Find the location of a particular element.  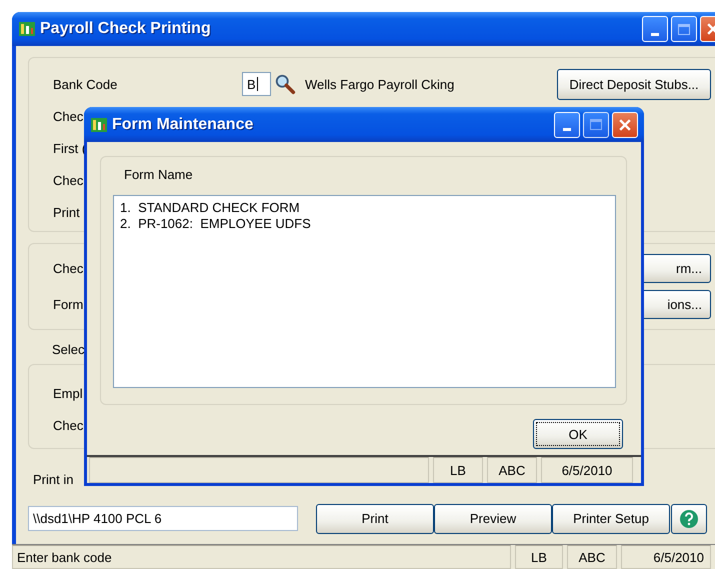

bank-code-field: B is located at coordinates (256, 84).